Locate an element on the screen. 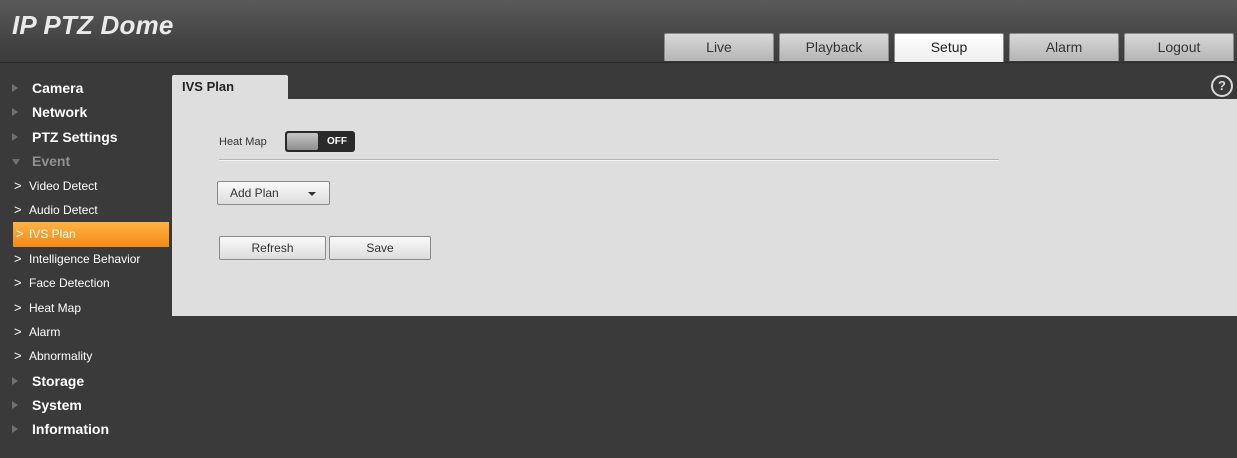 The image size is (1237, 458). sidebar-item-intelligence-behavior: > Intelligence Behavior is located at coordinates (84, 259).